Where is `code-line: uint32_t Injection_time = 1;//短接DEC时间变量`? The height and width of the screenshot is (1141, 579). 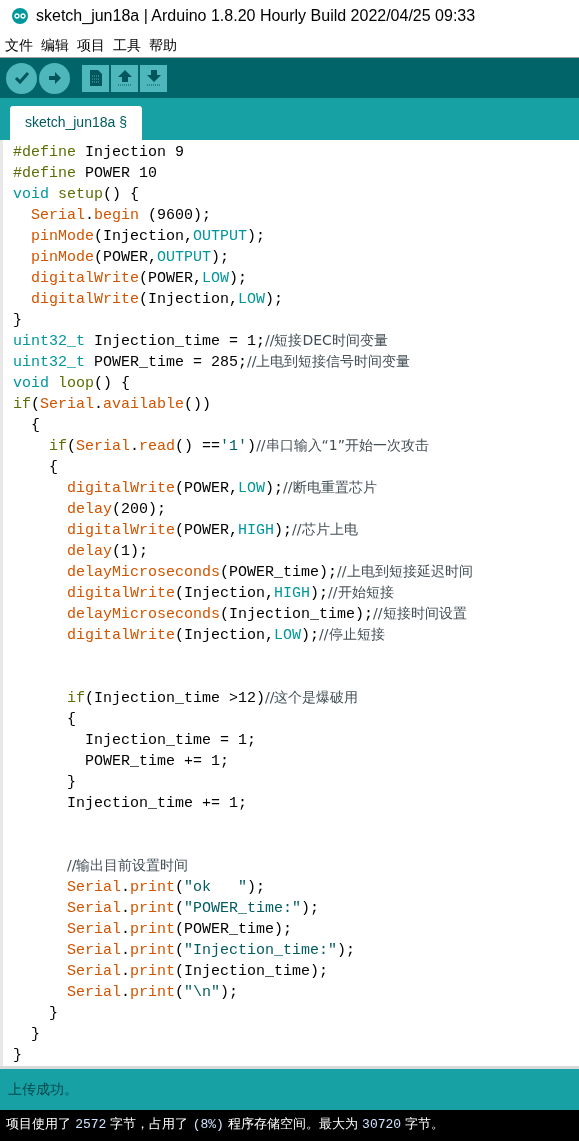 code-line: uint32_t Injection_time = 1;//短接DEC时间变量 is located at coordinates (200, 342).